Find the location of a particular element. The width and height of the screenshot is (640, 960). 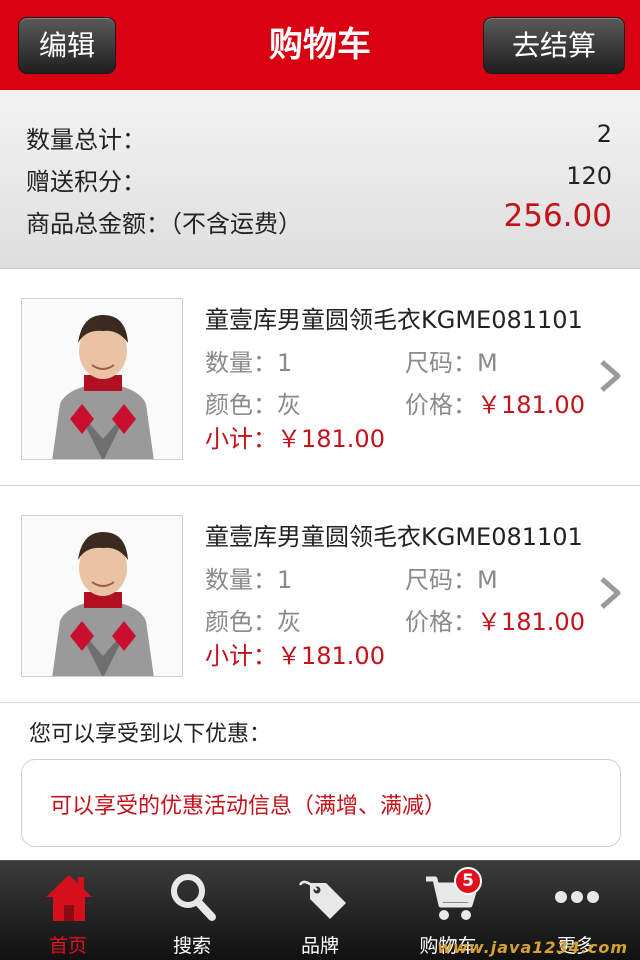

home-icon is located at coordinates (69, 898).